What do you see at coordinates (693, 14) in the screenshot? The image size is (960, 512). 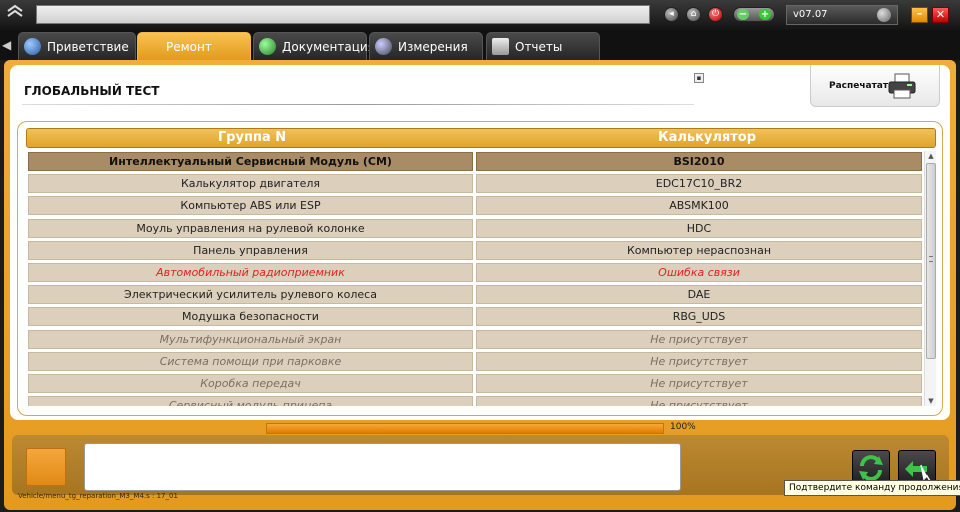 I see `home-icon: ⌂` at bounding box center [693, 14].